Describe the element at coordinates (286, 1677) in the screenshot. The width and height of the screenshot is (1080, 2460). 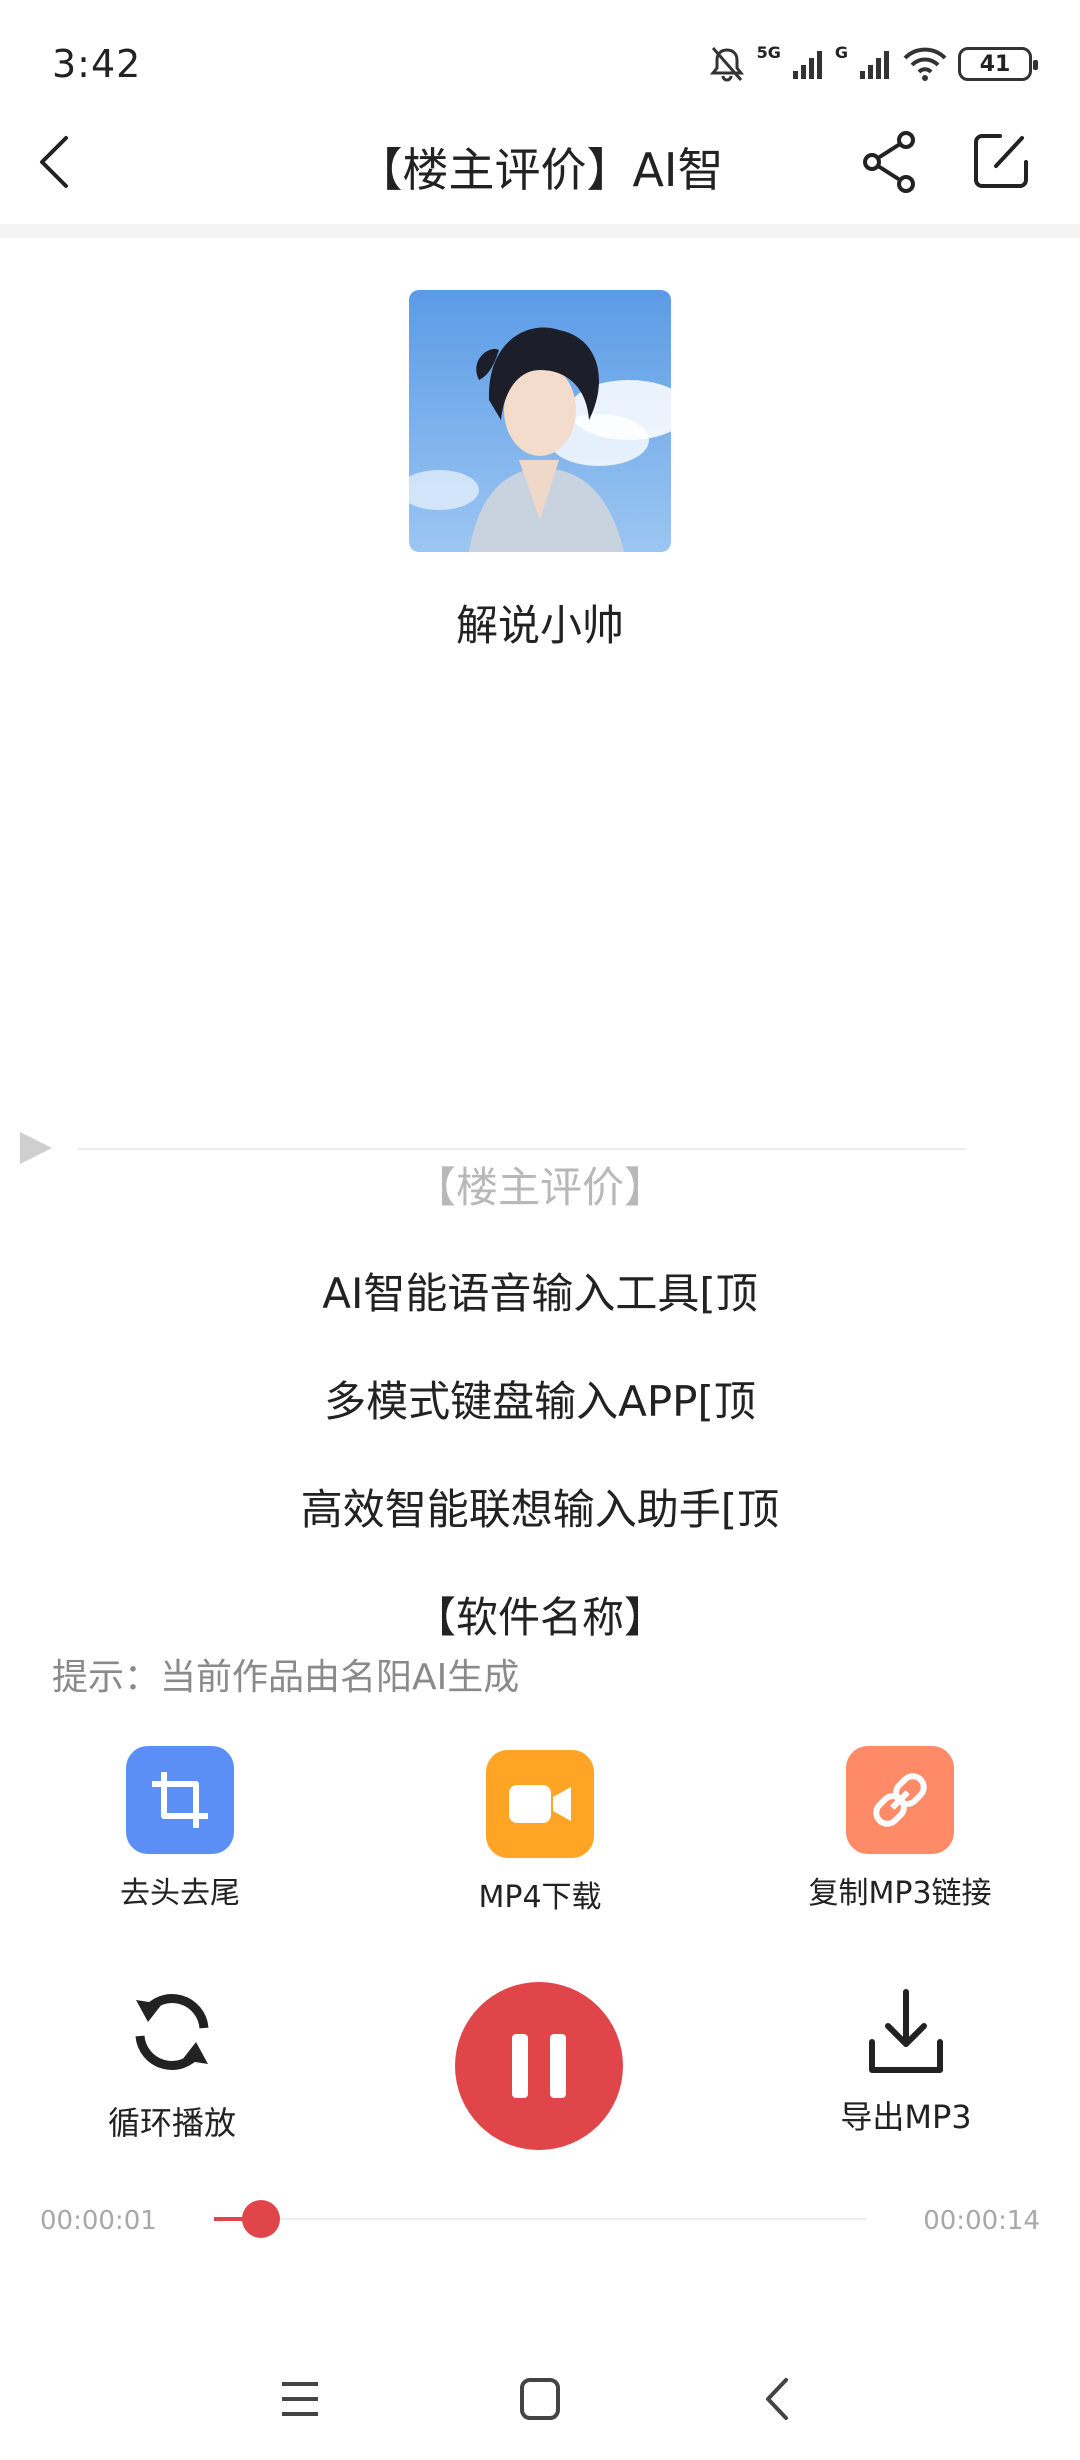
I see `ai-hint-text: 提示：当前作品由名阳AI生成` at that location.